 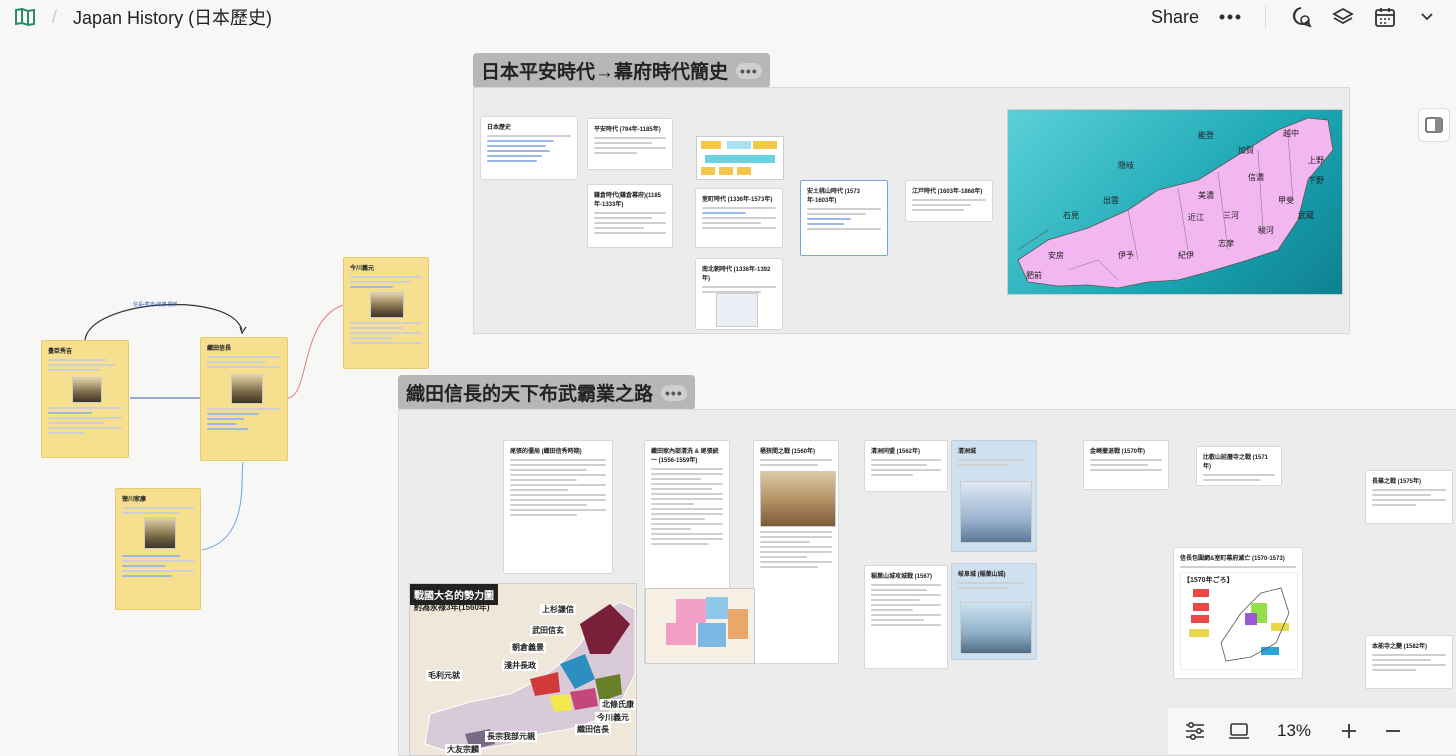 I want to click on oda-card-hieizan: 比叡山延曆寺之戰 (1571年), so click(x=1239, y=466).